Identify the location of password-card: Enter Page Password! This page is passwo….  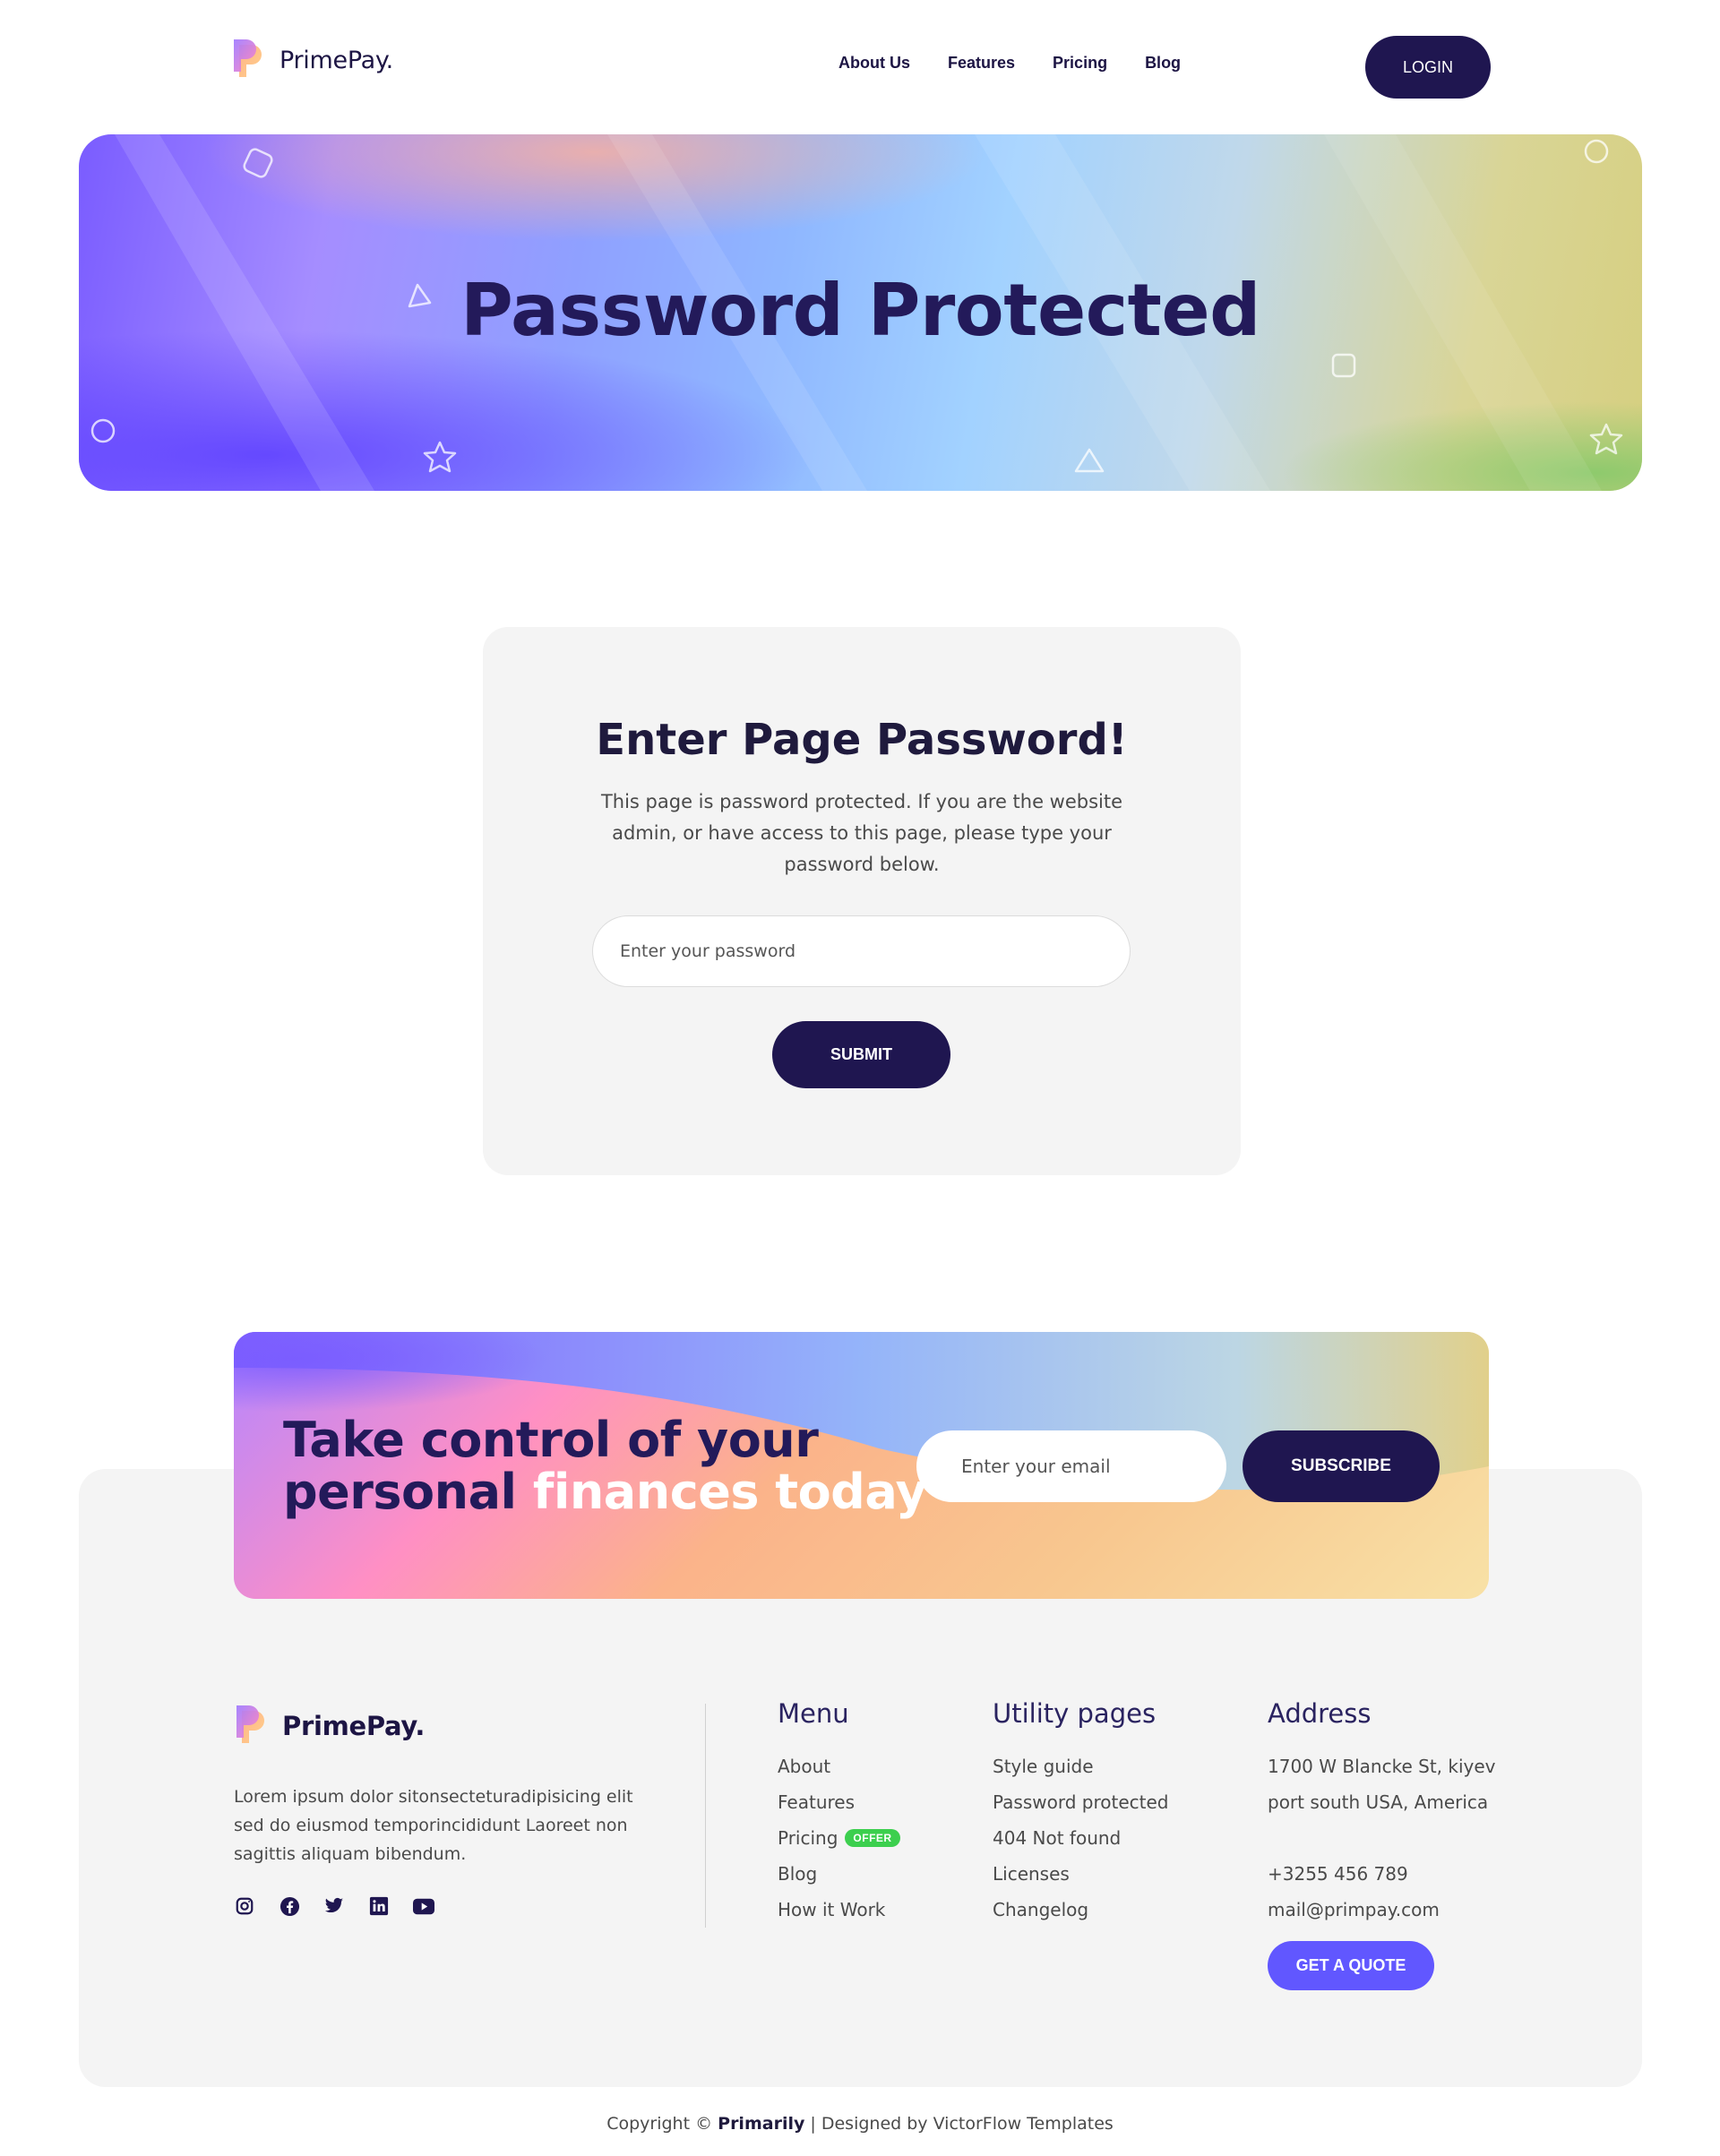
(862, 901).